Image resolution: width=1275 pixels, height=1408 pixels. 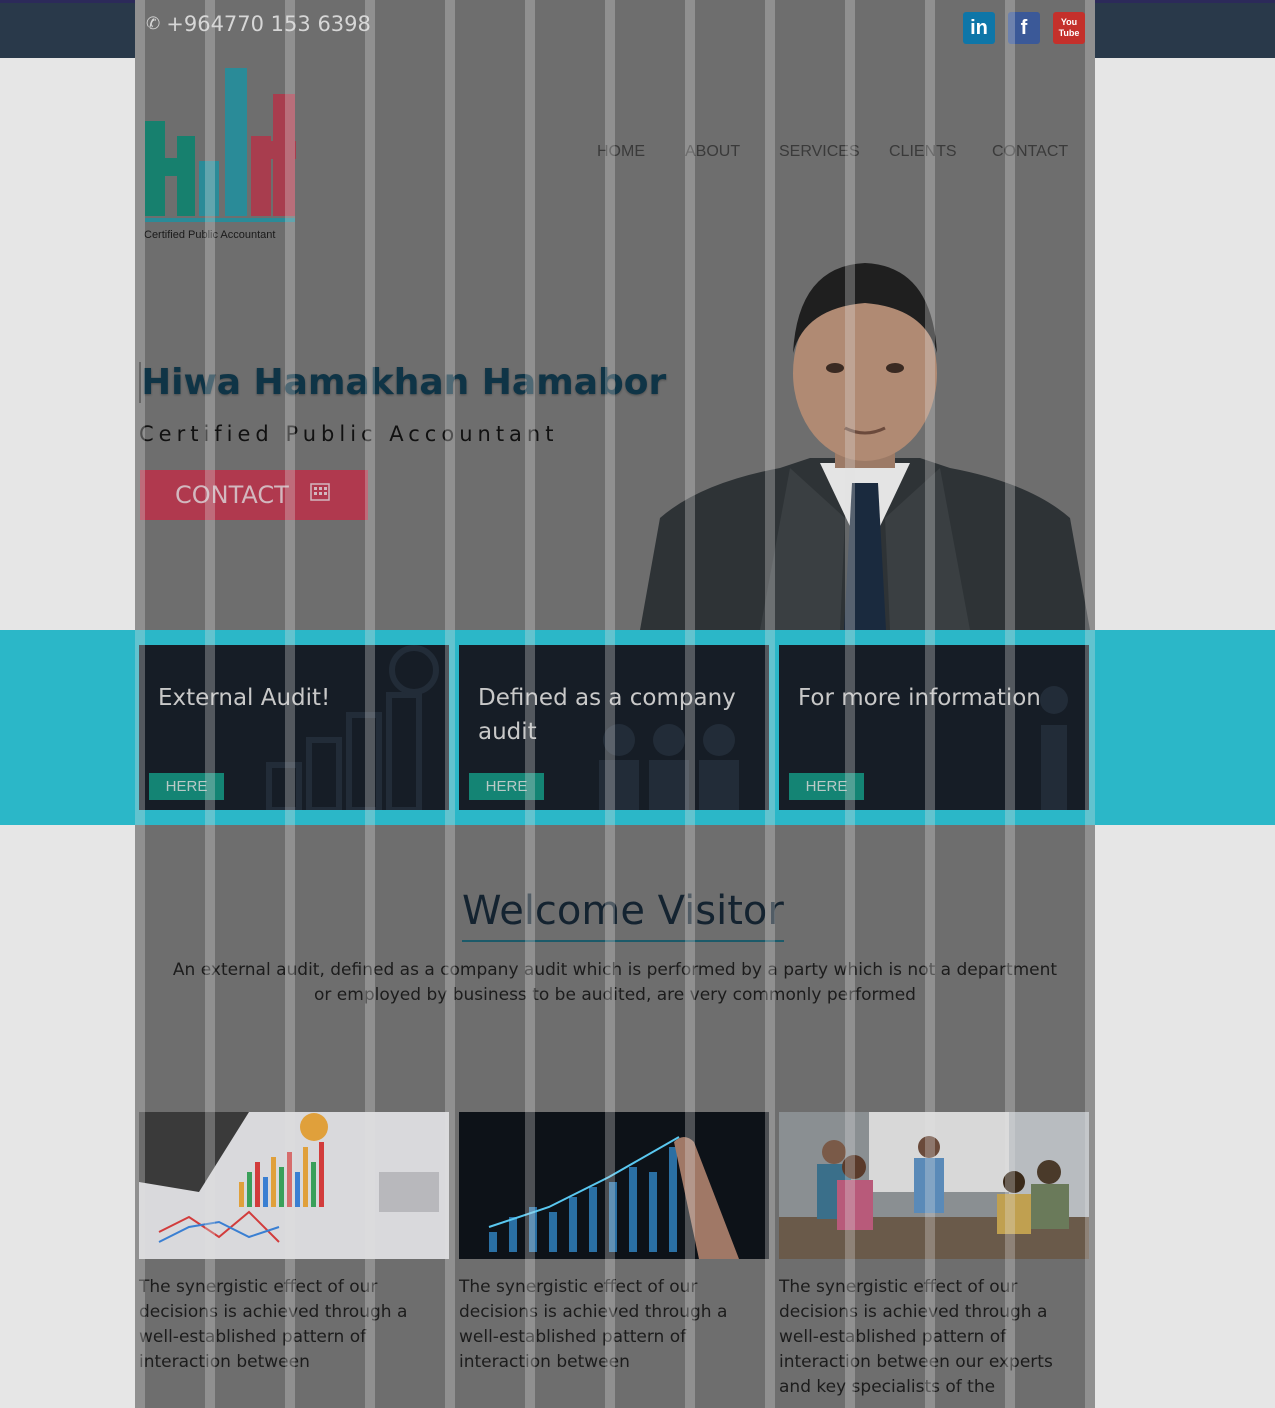 I want to click on logo-mark-icon, so click(x=220, y=145).